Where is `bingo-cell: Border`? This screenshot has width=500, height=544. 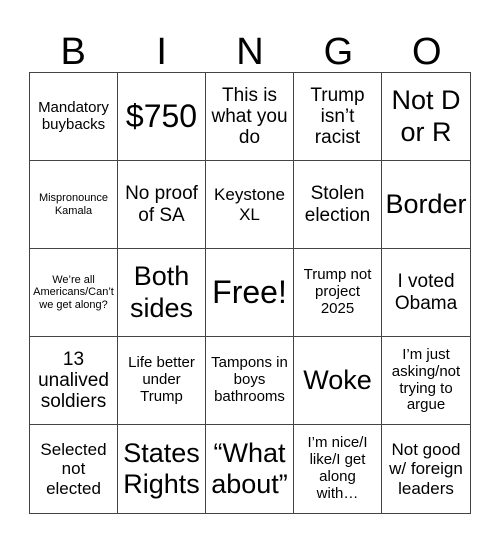
bingo-cell: Border is located at coordinates (426, 205).